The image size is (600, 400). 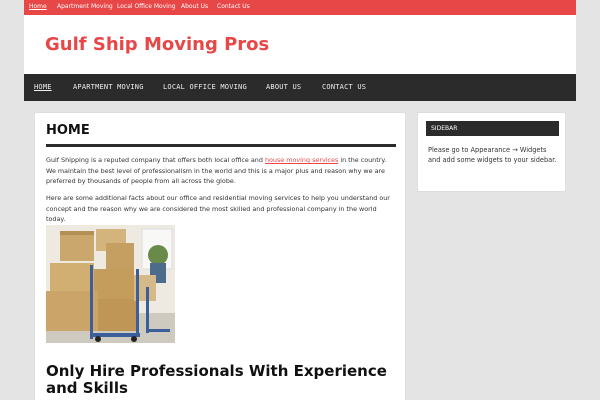 What do you see at coordinates (205, 87) in the screenshot?
I see `main-nav-local-office-moving-link: LOCAL OFFICE MOVING` at bounding box center [205, 87].